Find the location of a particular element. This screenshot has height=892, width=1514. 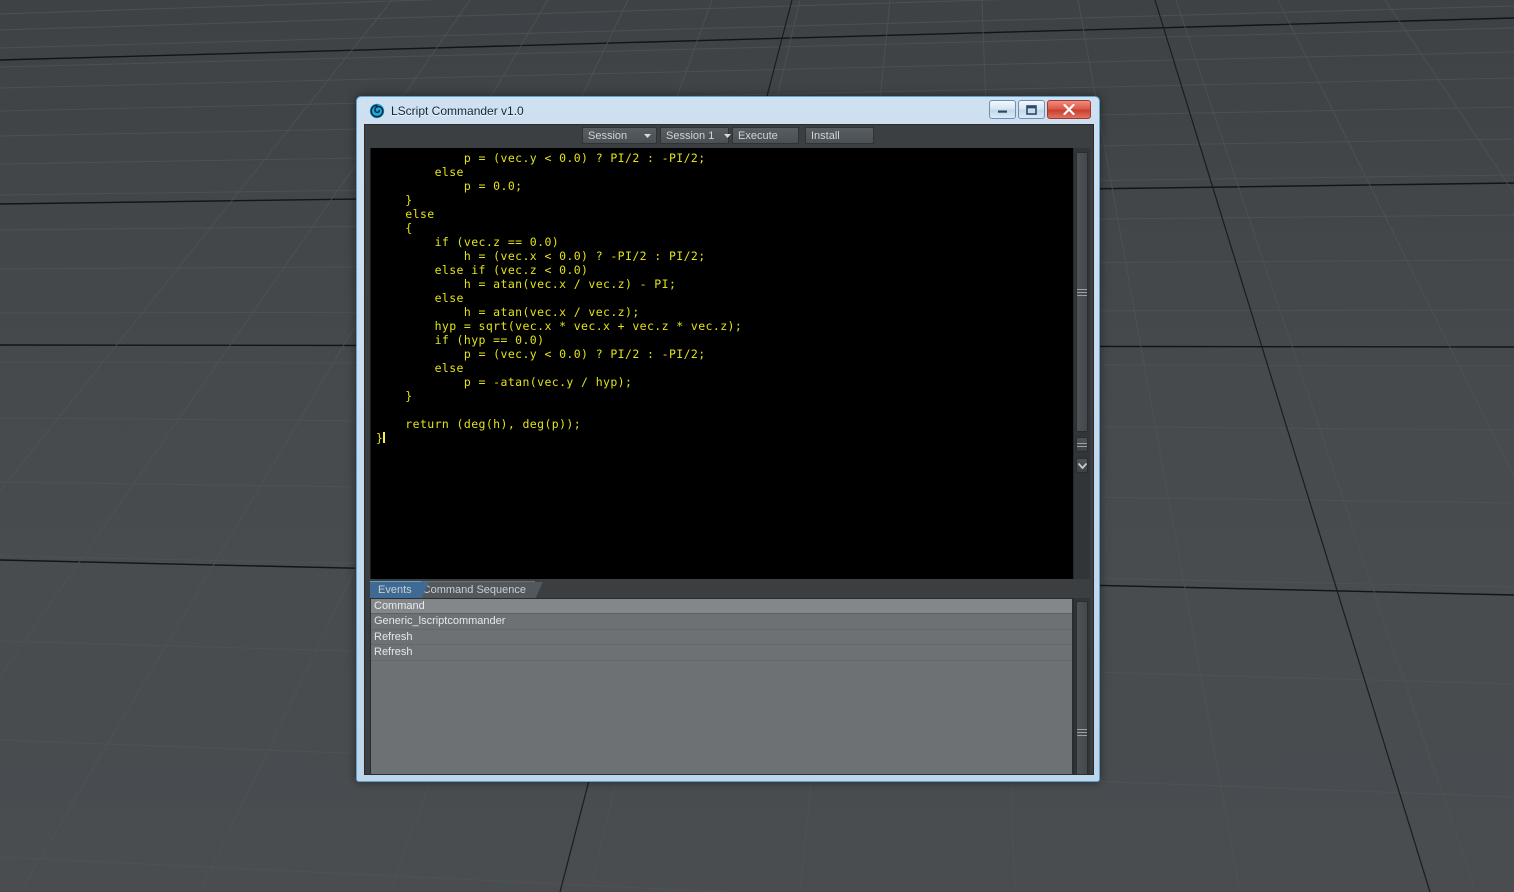

editor-scroll-grip-button is located at coordinates (1082, 444).